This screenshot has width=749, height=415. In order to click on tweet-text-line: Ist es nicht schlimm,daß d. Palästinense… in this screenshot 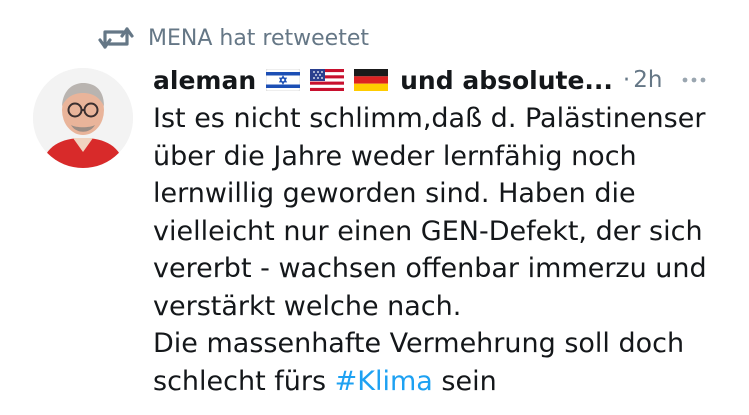, I will do `click(429, 118)`.